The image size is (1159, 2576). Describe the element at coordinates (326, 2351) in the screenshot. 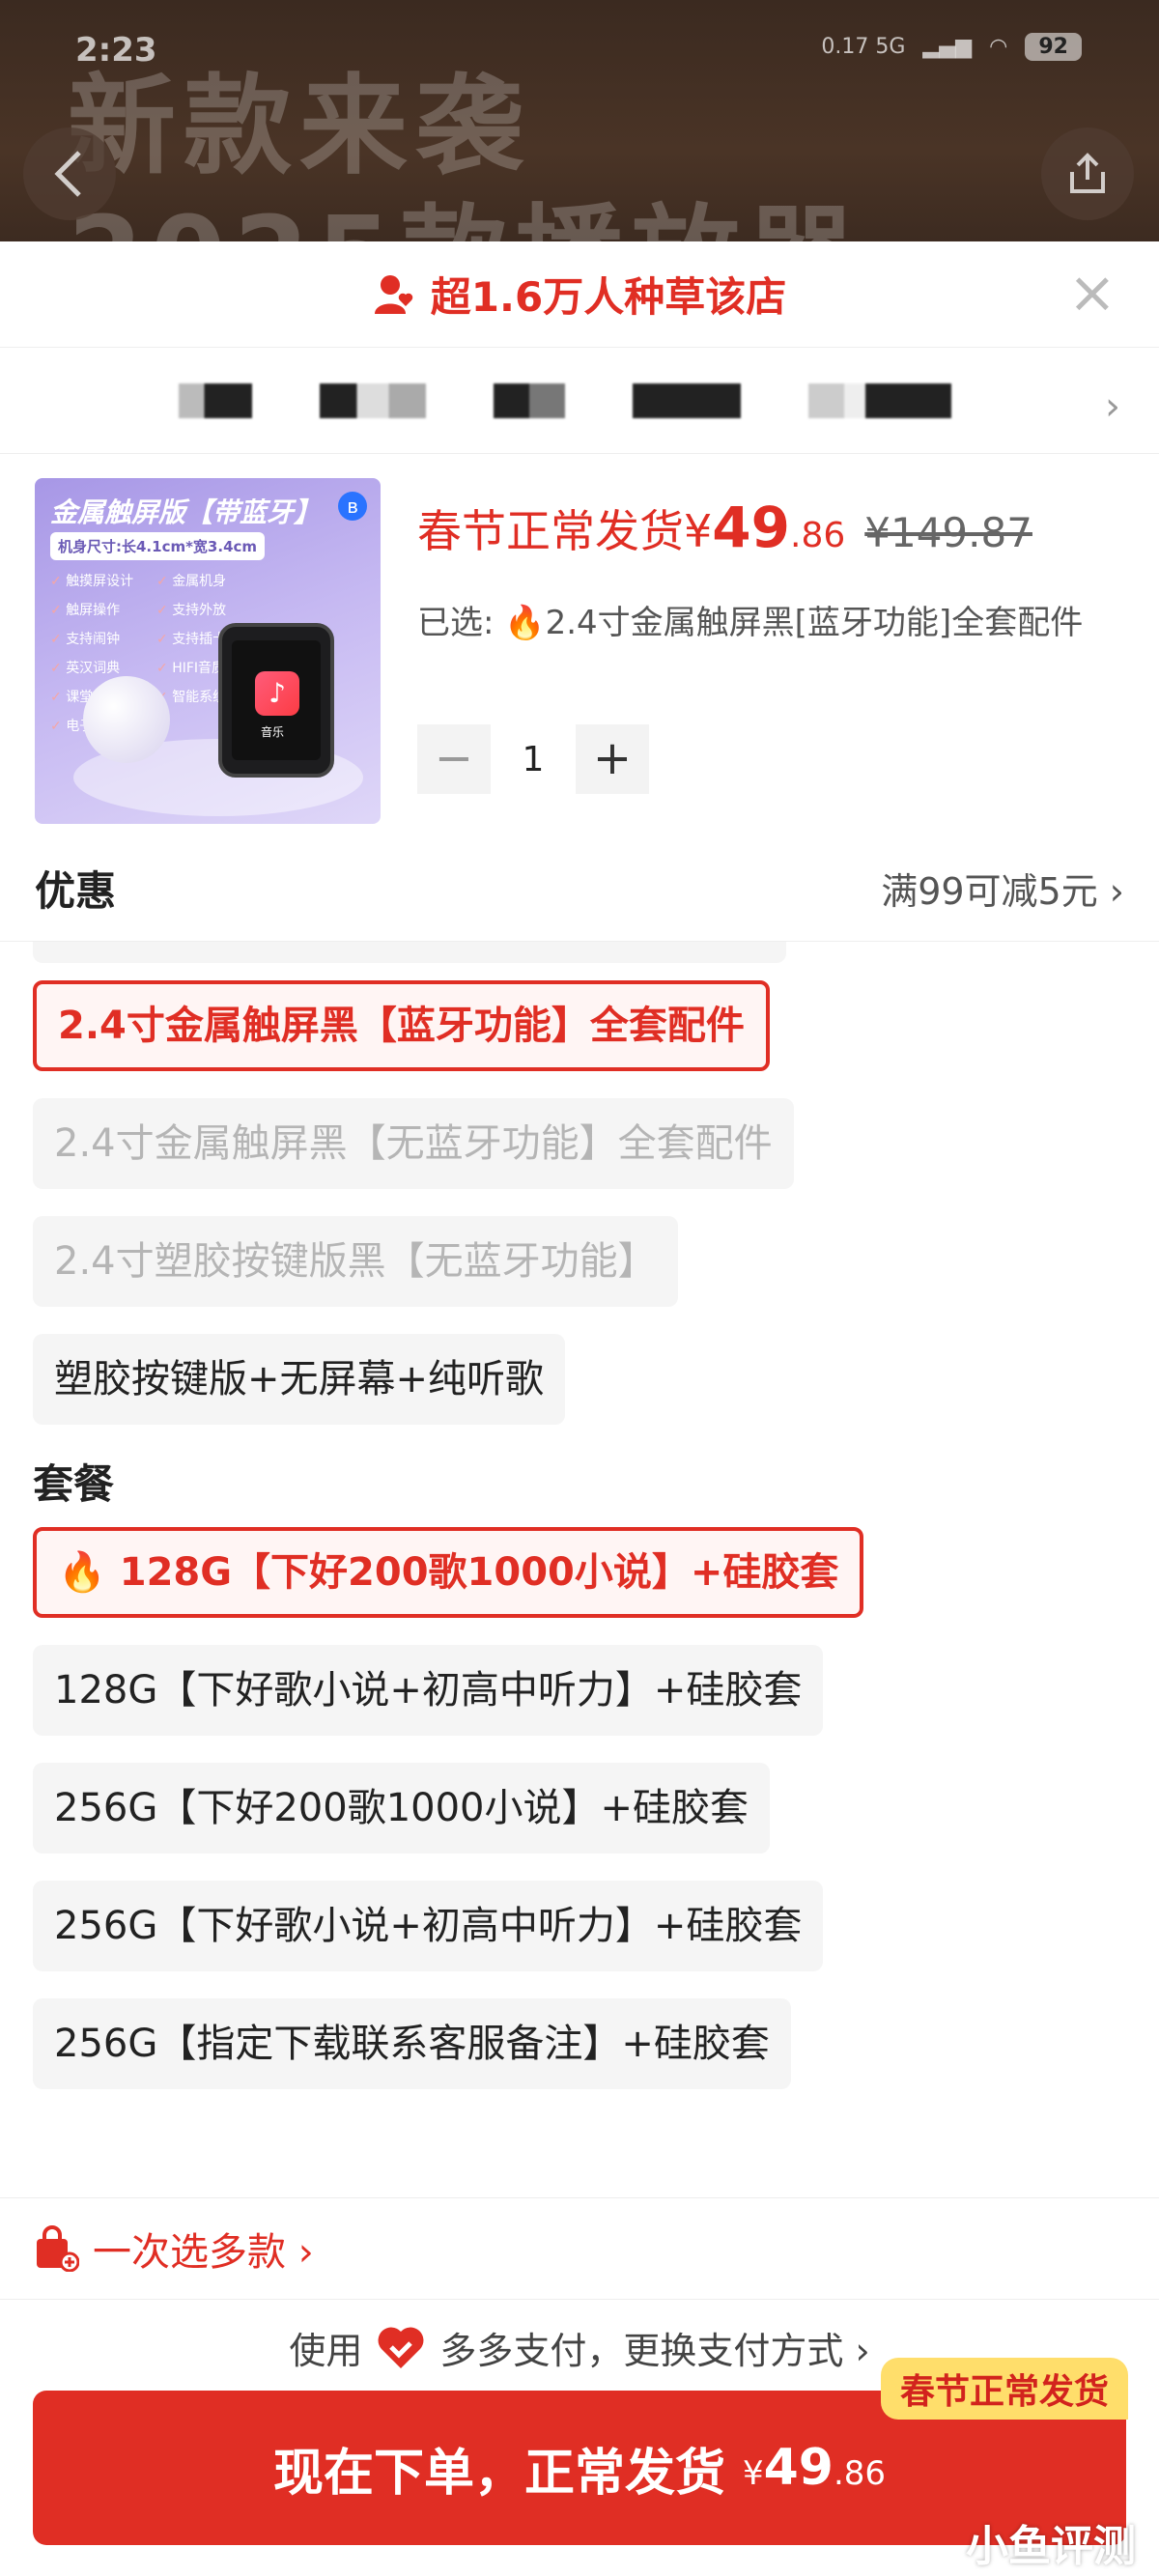

I see `payment-prefix: 使用` at that location.